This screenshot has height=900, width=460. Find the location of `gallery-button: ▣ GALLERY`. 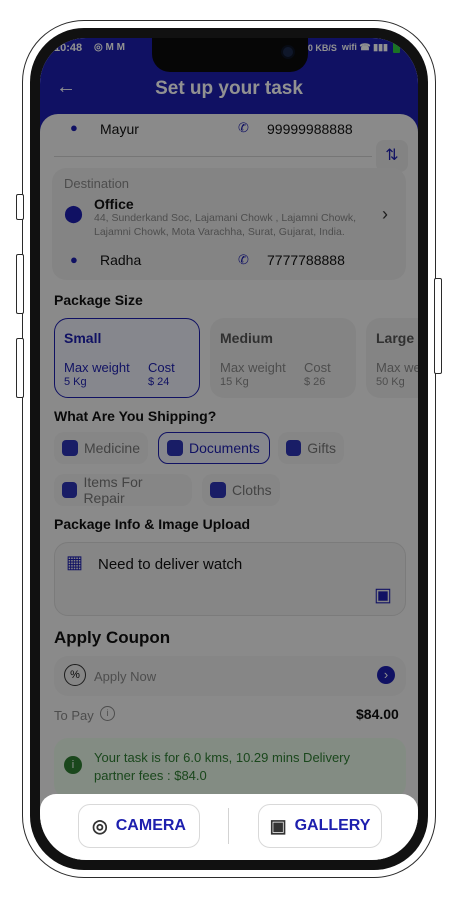

gallery-button: ▣ GALLERY is located at coordinates (320, 826).